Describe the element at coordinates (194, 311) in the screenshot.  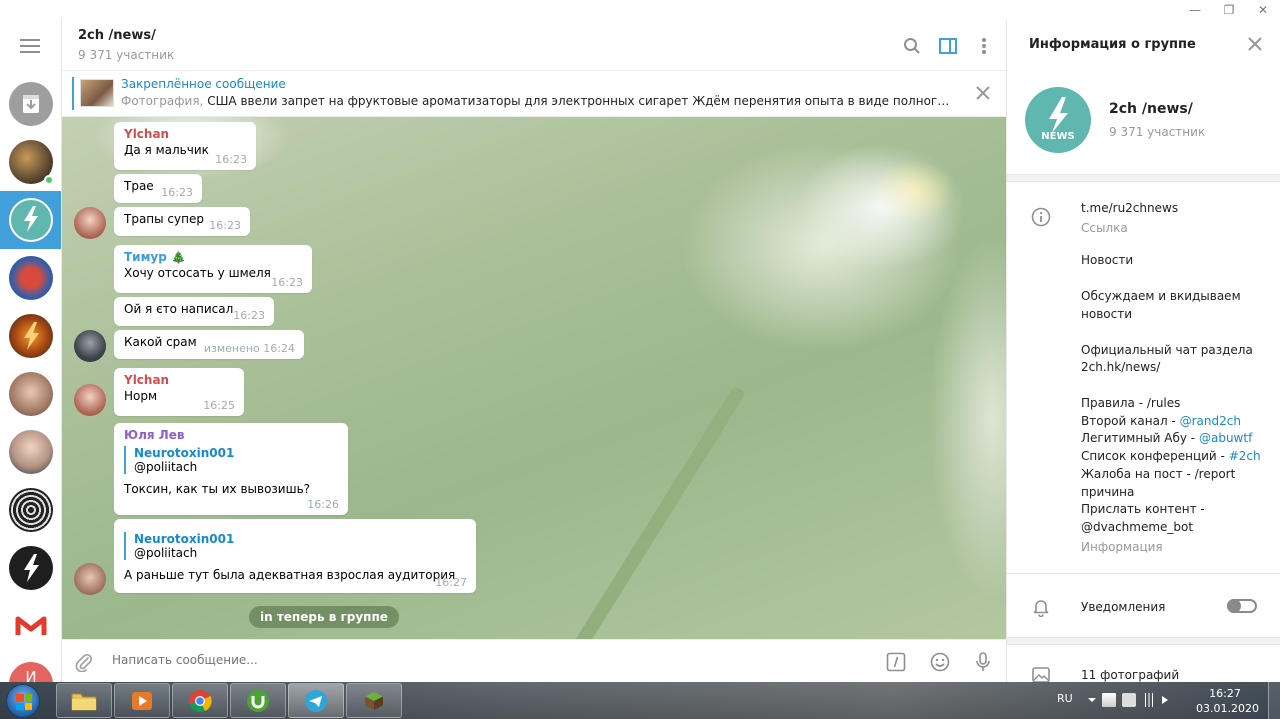
I see `message-bubble: Ой я єто написал 16:23` at that location.